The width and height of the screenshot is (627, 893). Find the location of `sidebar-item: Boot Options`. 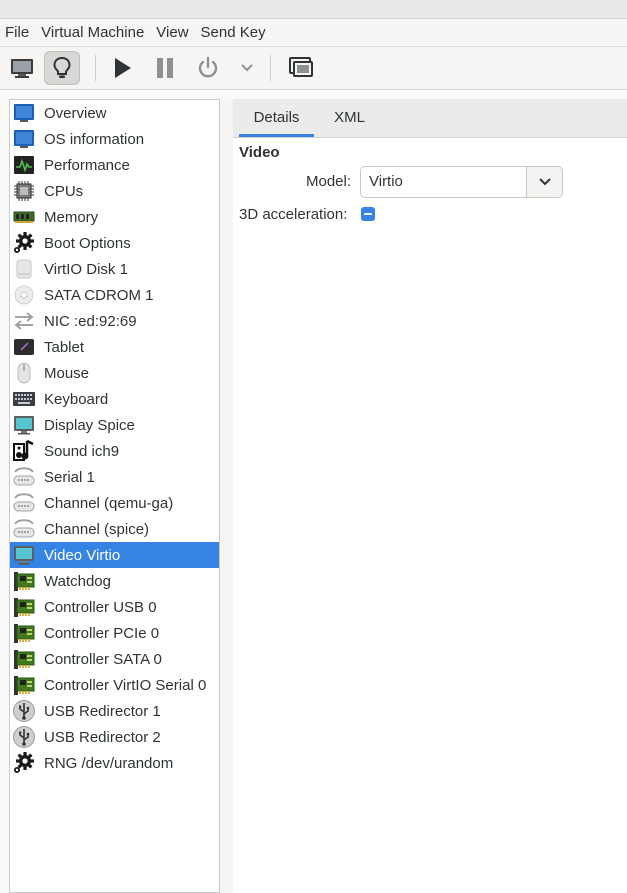

sidebar-item: Boot Options is located at coordinates (114, 243).